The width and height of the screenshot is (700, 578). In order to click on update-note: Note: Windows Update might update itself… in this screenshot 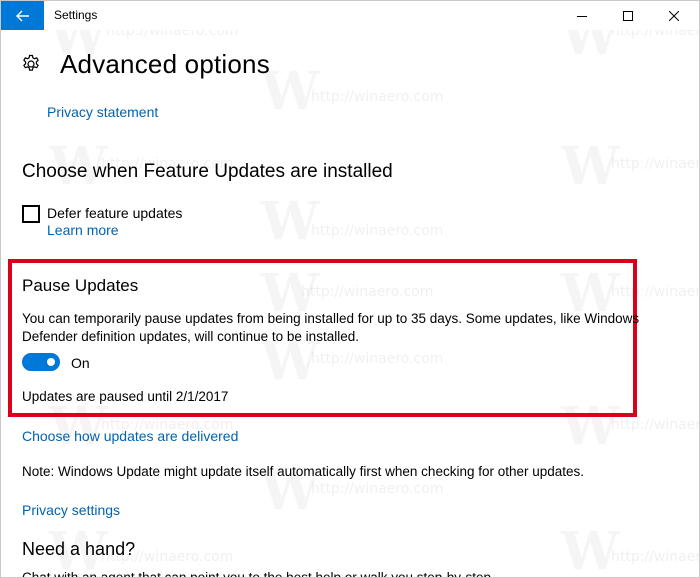, I will do `click(303, 471)`.